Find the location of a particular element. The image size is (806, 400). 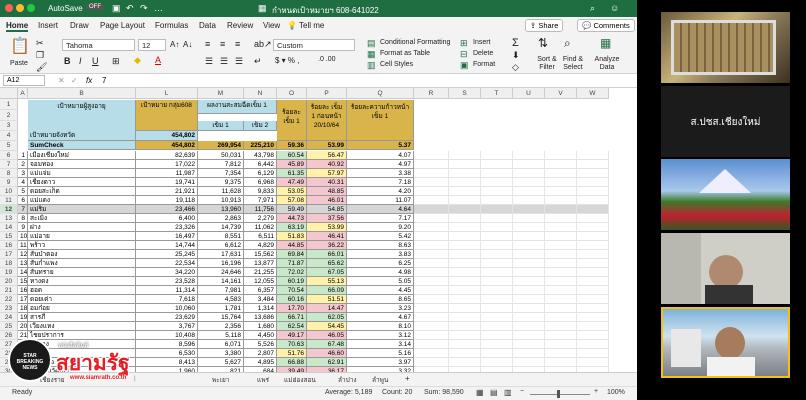

sheet-tab-5: ลำปาง is located at coordinates (347, 380).